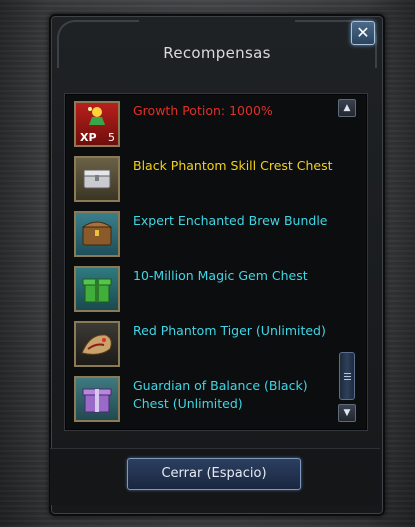 The image size is (415, 527). I want to click on scroll-up-button: ▲, so click(347, 108).